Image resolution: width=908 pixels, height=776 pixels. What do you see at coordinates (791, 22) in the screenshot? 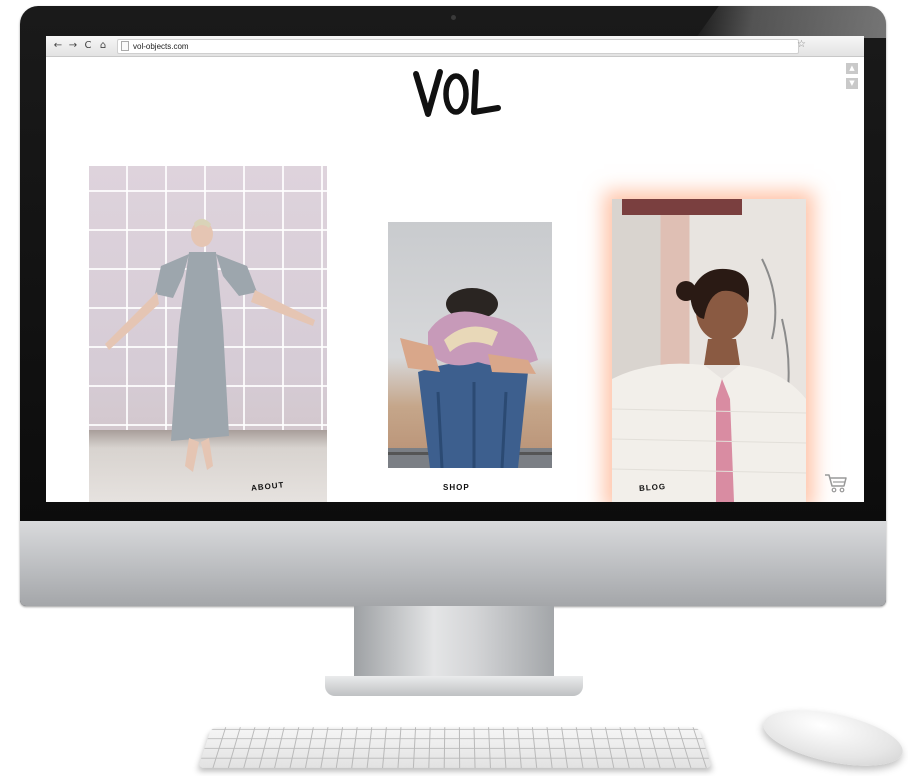
I see `bezel-glare` at bounding box center [791, 22].